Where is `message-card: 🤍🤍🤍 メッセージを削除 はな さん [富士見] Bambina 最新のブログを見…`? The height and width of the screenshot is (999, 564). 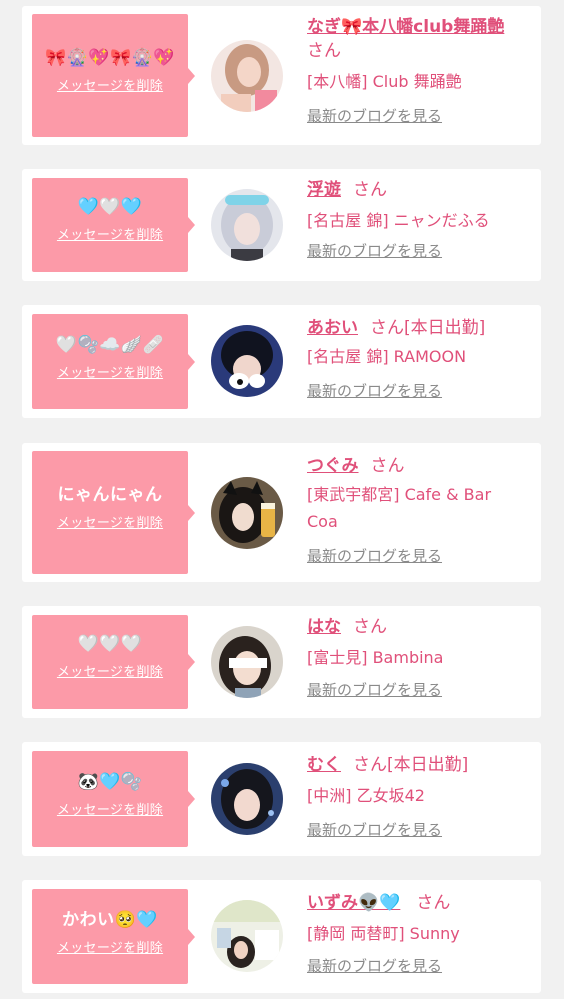
message-card: 🤍🤍🤍 メッセージを削除 はな さん [富士見] Bambina 最新のブログを見… is located at coordinates (281, 662).